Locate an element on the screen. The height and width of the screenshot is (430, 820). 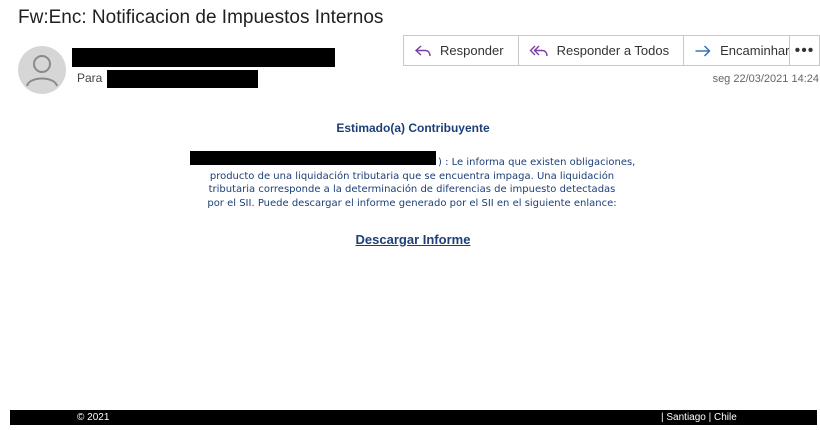
forward-button: Encaminhar is located at coordinates (744, 50).